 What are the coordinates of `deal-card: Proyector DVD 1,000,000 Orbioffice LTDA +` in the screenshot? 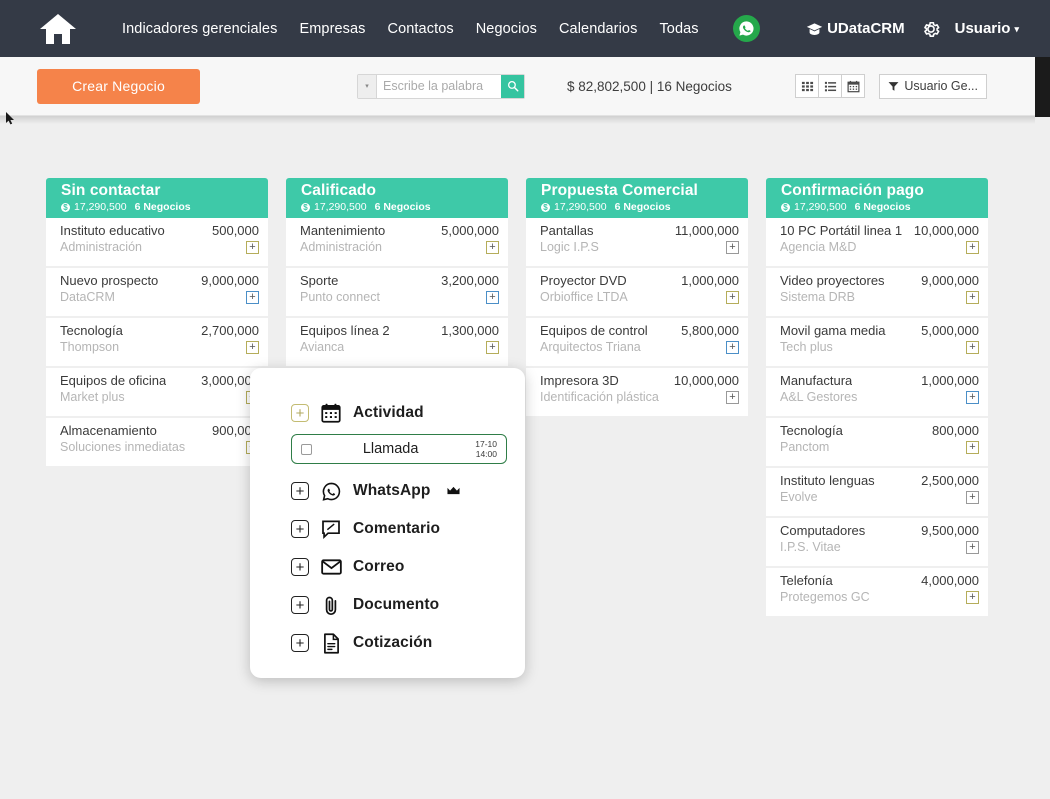 It's located at (637, 292).